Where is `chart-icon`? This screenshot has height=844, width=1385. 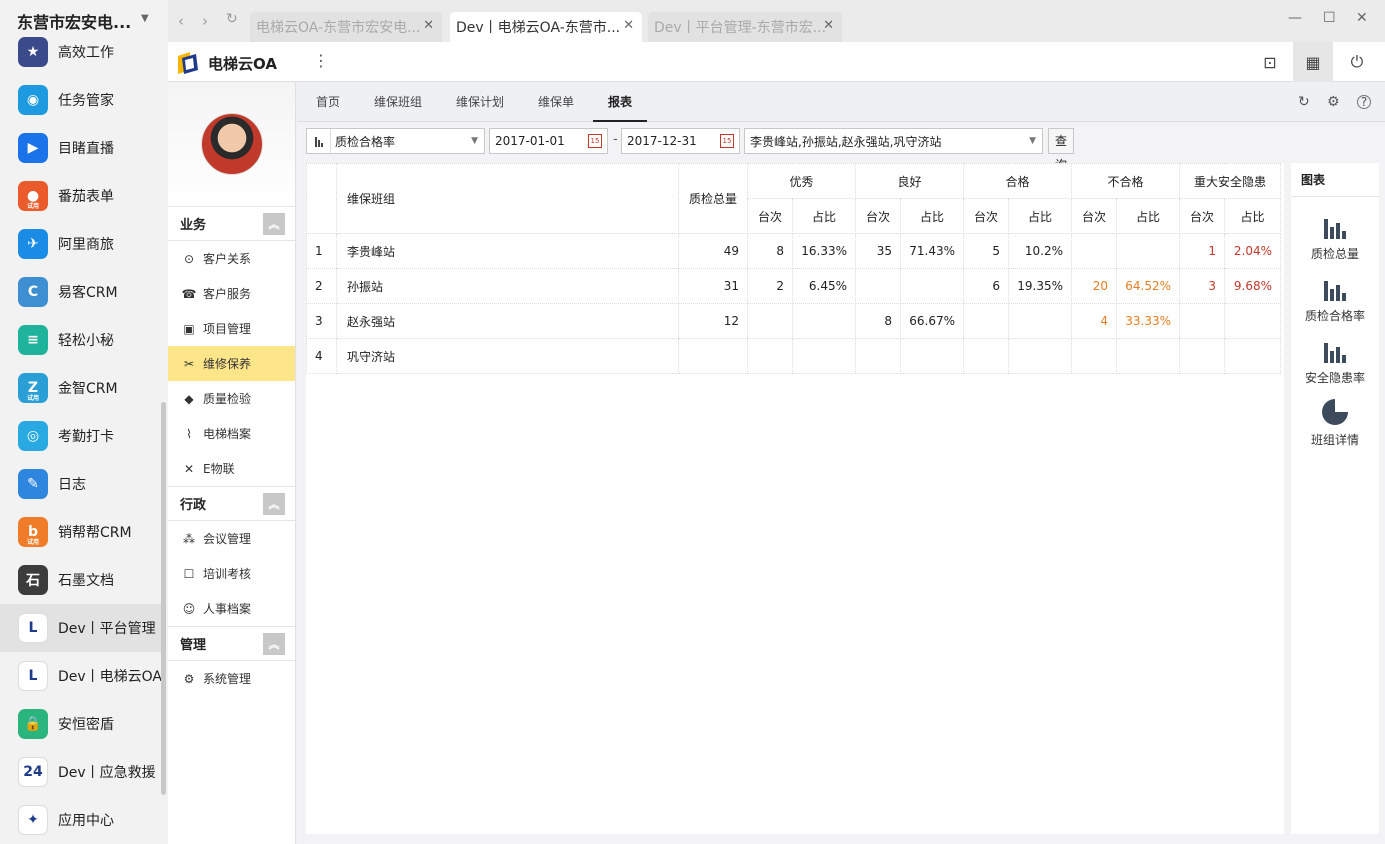 chart-icon is located at coordinates (319, 141).